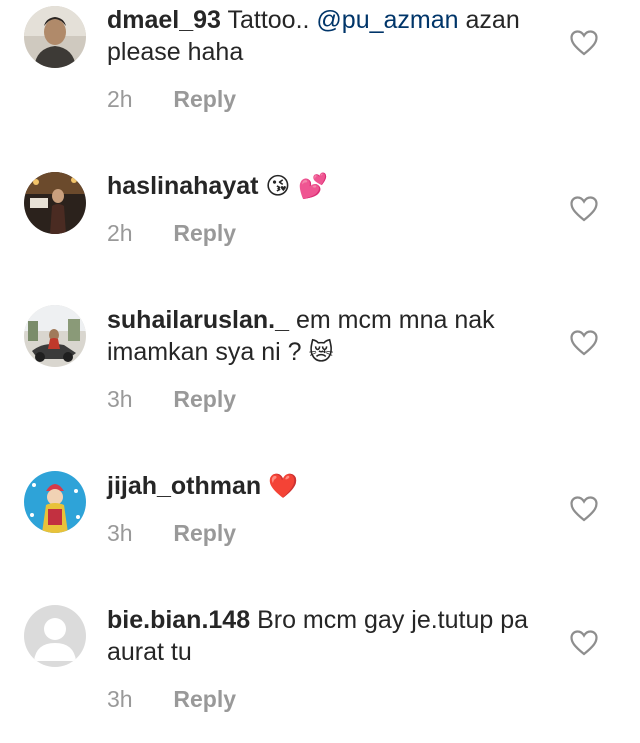 The width and height of the screenshot is (640, 743). What do you see at coordinates (334, 186) in the screenshot?
I see `comment-text: haslinahayat 😘 💕` at bounding box center [334, 186].